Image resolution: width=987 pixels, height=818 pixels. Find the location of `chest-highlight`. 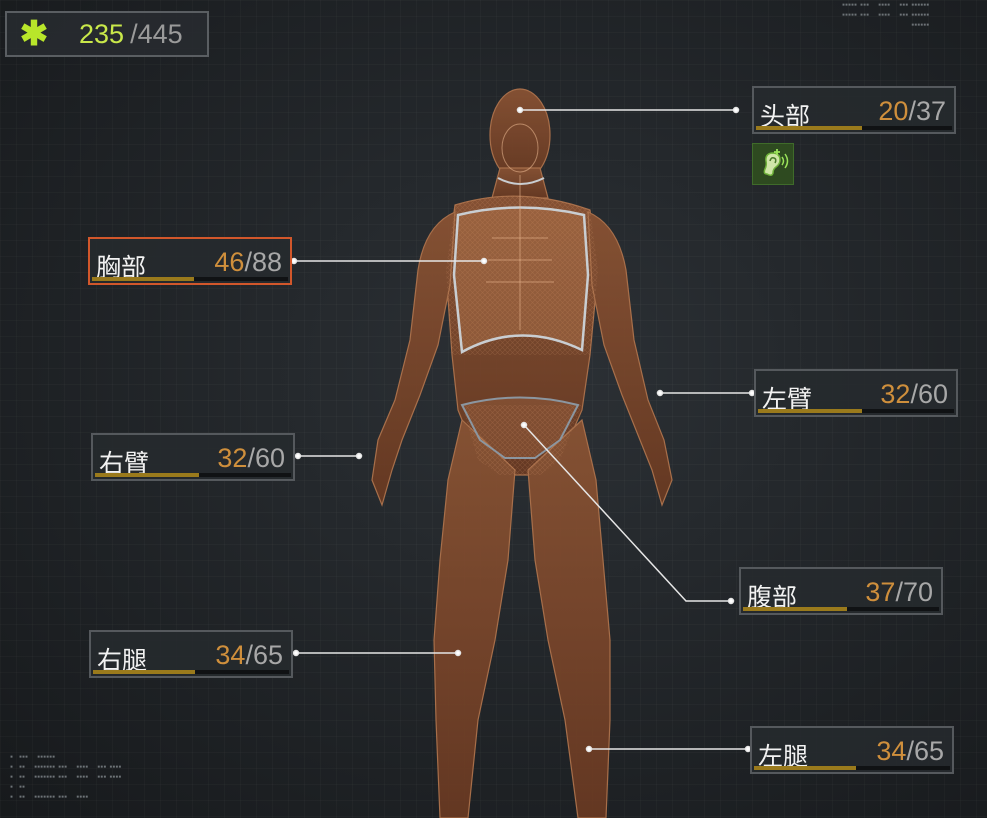

chest-highlight is located at coordinates (521, 280).